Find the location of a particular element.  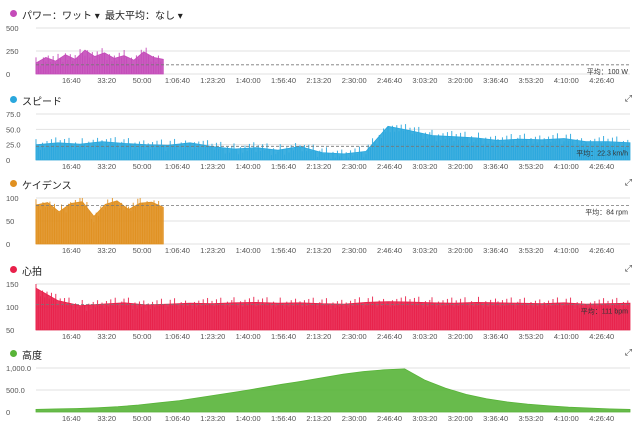

hr-legend-dot is located at coordinates (13, 269).